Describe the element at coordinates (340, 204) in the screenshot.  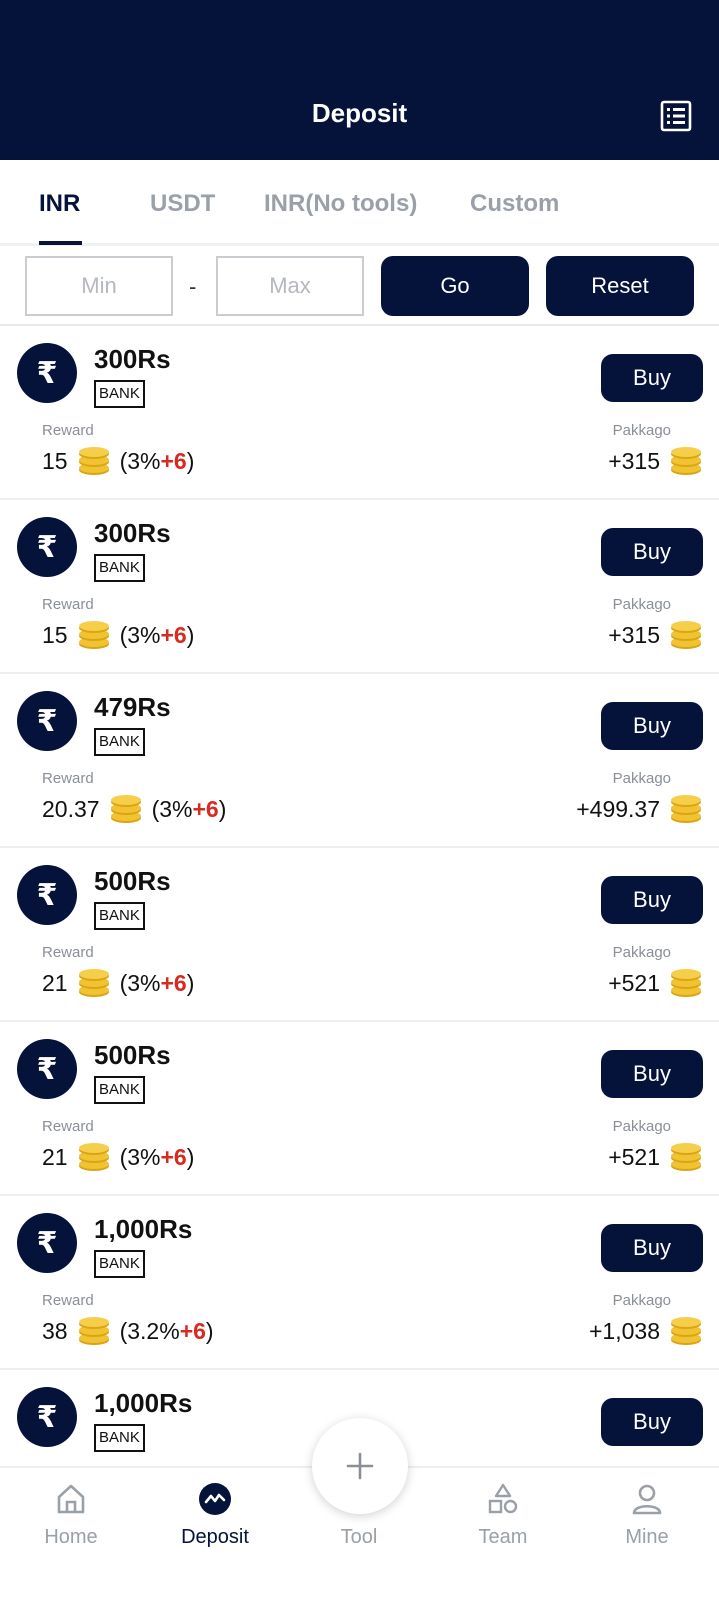
I see `tab-inr-no-tools: INR(No tools)` at that location.